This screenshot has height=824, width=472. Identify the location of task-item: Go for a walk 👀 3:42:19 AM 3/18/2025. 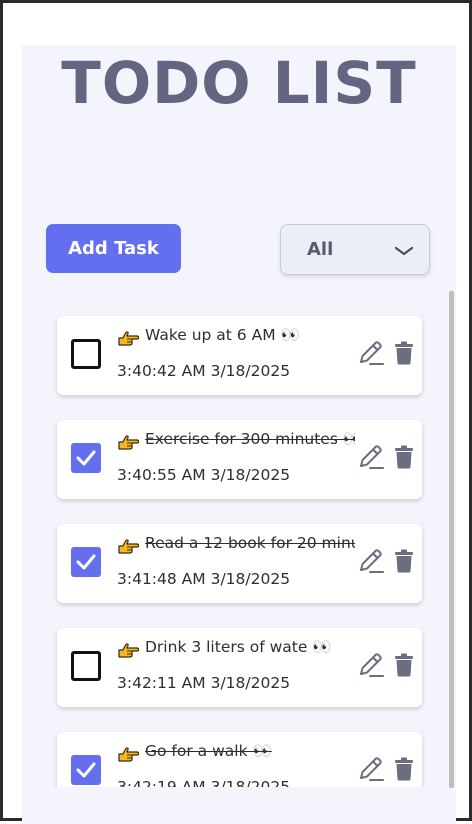
(239, 759).